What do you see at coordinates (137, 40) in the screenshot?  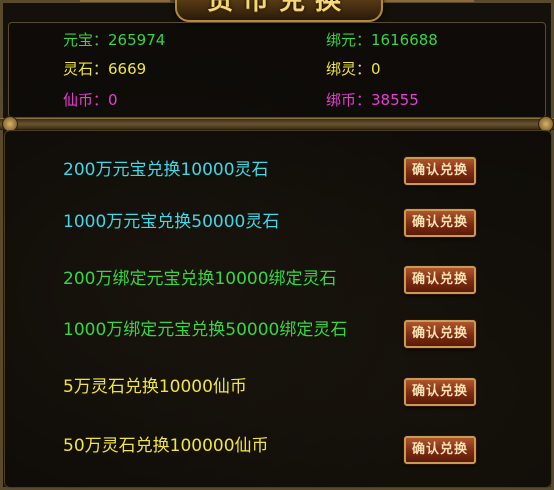 I see `currency-value: 265974` at bounding box center [137, 40].